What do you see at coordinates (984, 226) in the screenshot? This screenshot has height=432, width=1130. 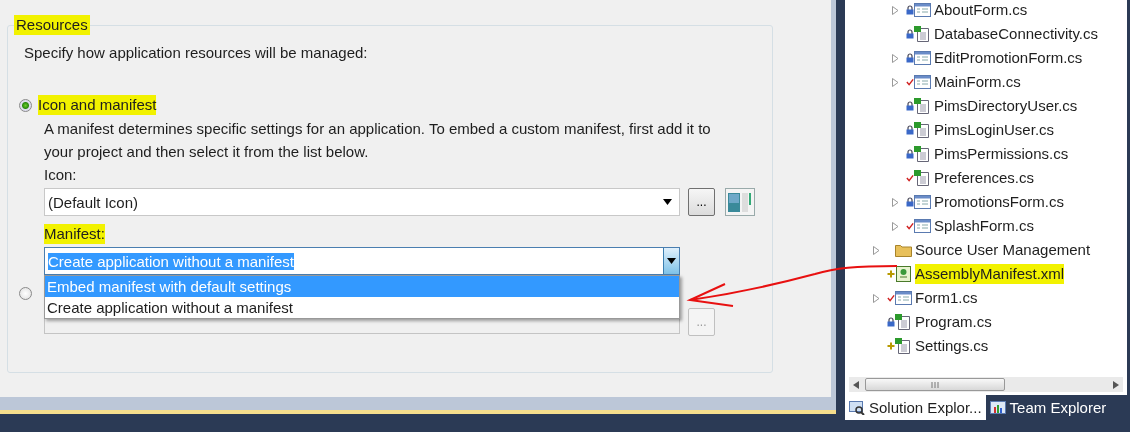 I see `tree-item: SplashForm.cs` at bounding box center [984, 226].